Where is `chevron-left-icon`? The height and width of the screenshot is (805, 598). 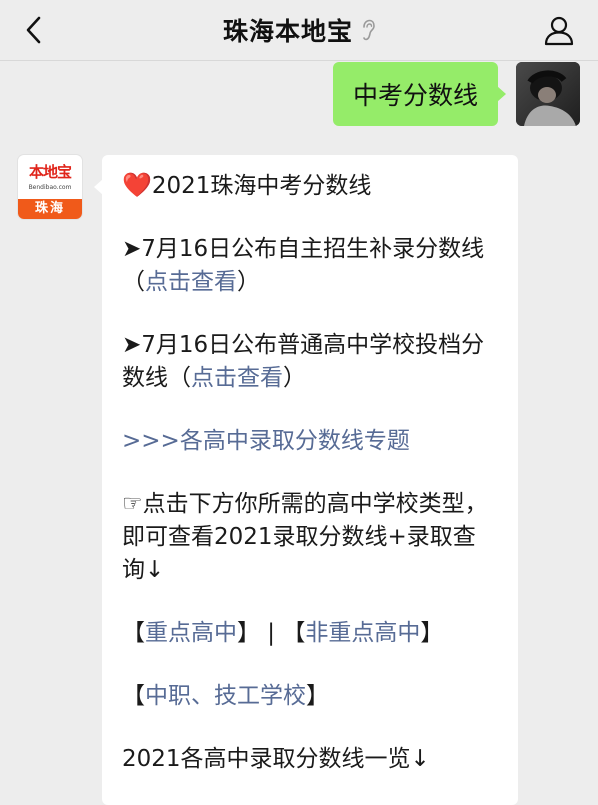 chevron-left-icon is located at coordinates (33, 30).